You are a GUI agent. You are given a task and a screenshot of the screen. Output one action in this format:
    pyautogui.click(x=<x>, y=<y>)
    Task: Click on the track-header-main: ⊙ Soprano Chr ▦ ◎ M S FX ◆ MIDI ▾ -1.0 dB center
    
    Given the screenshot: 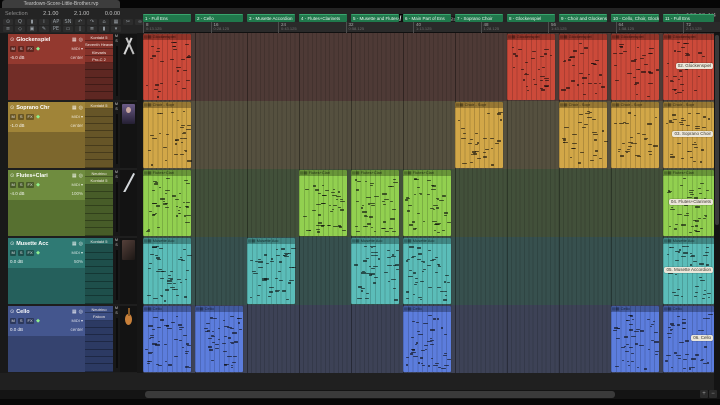 What is the action you would take?
    pyautogui.click(x=46, y=117)
    